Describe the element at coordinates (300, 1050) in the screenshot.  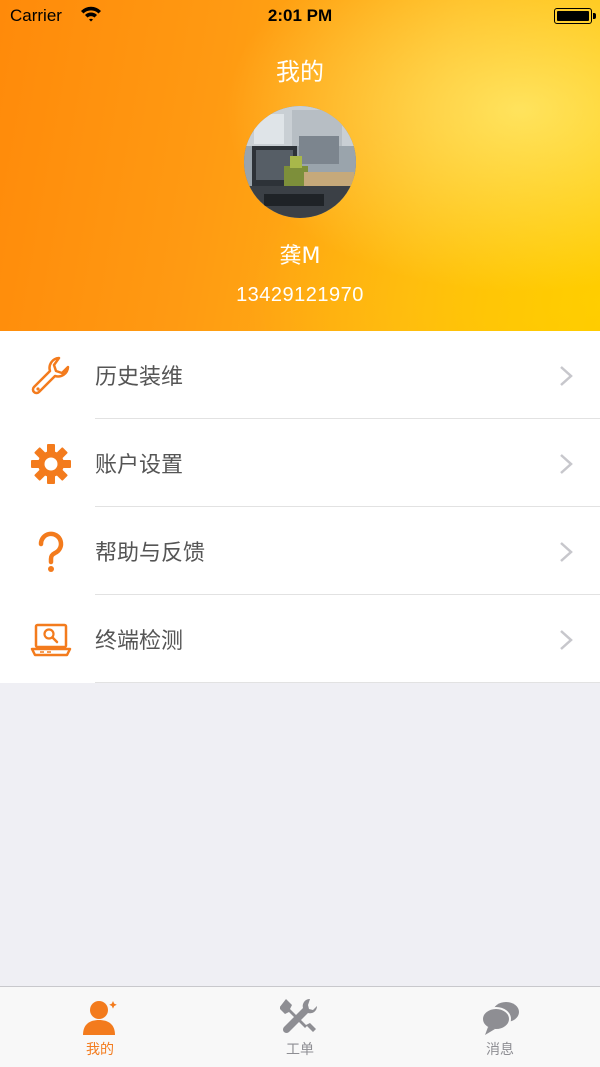
I see `tab-label: 工单` at that location.